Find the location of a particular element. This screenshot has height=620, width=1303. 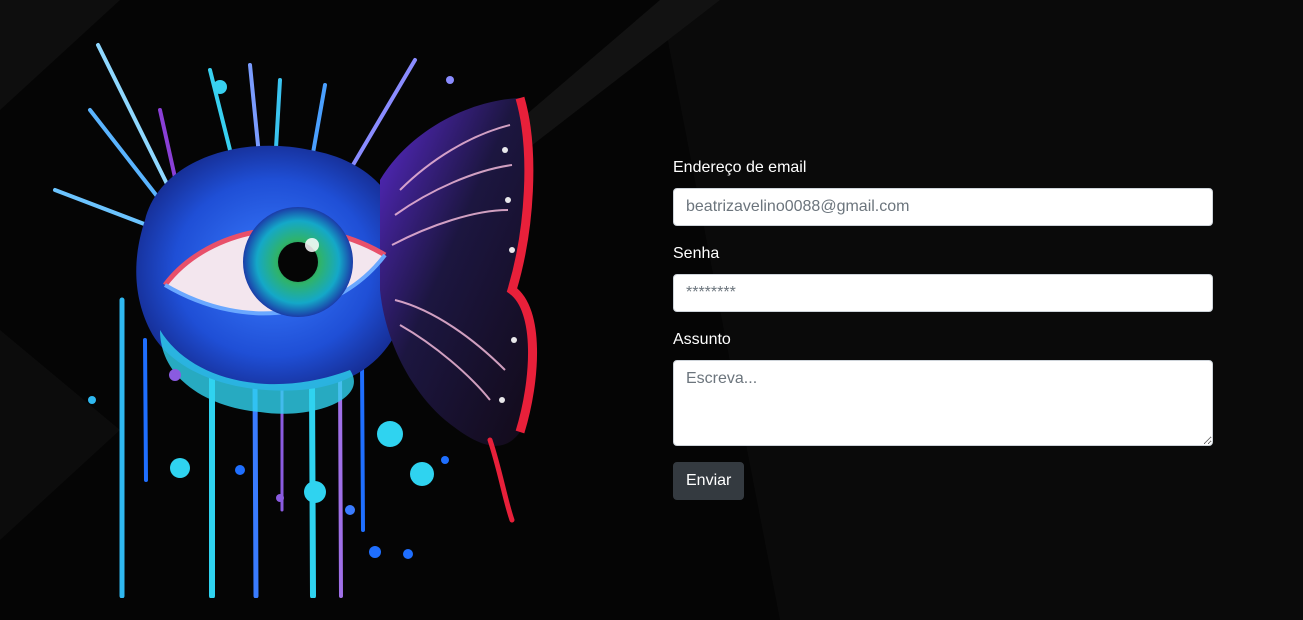

email-field is located at coordinates (943, 207).